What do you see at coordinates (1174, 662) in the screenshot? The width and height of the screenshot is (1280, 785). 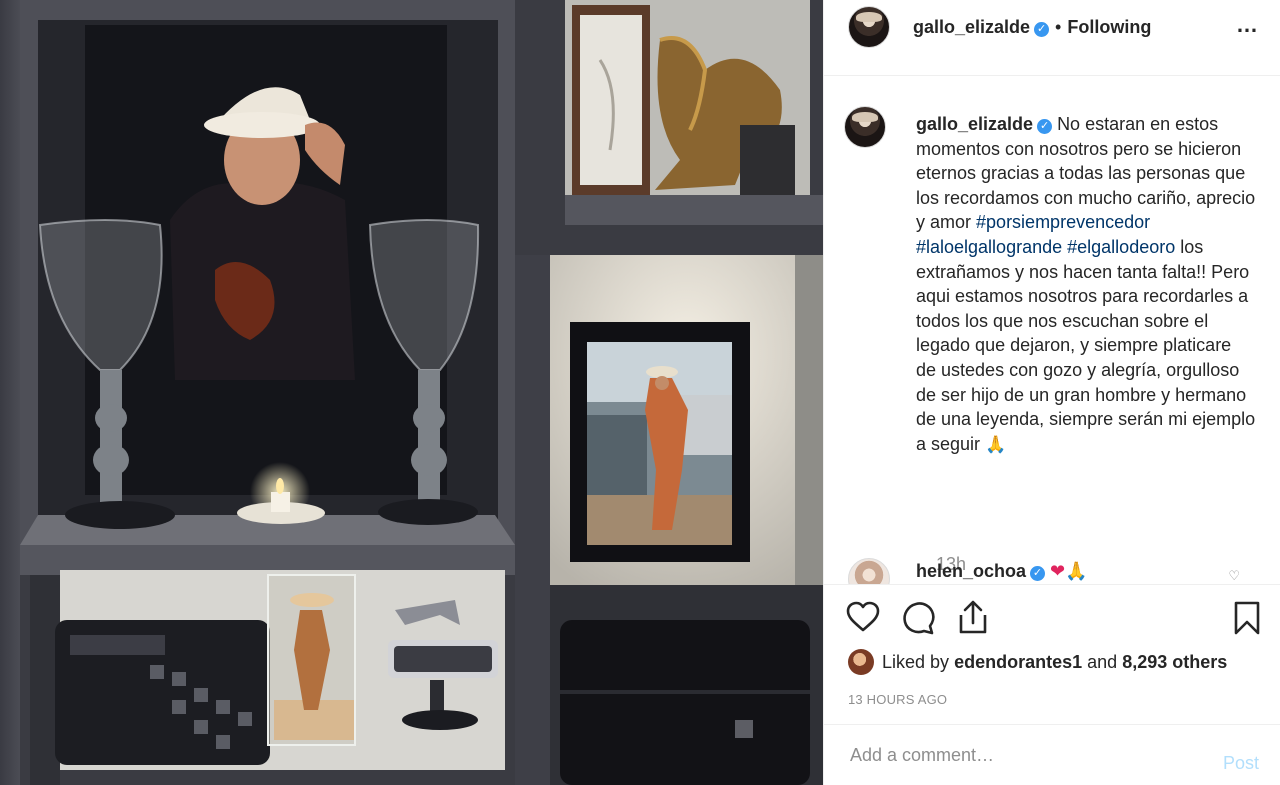 I see `likes-count: 8,293 others` at bounding box center [1174, 662].